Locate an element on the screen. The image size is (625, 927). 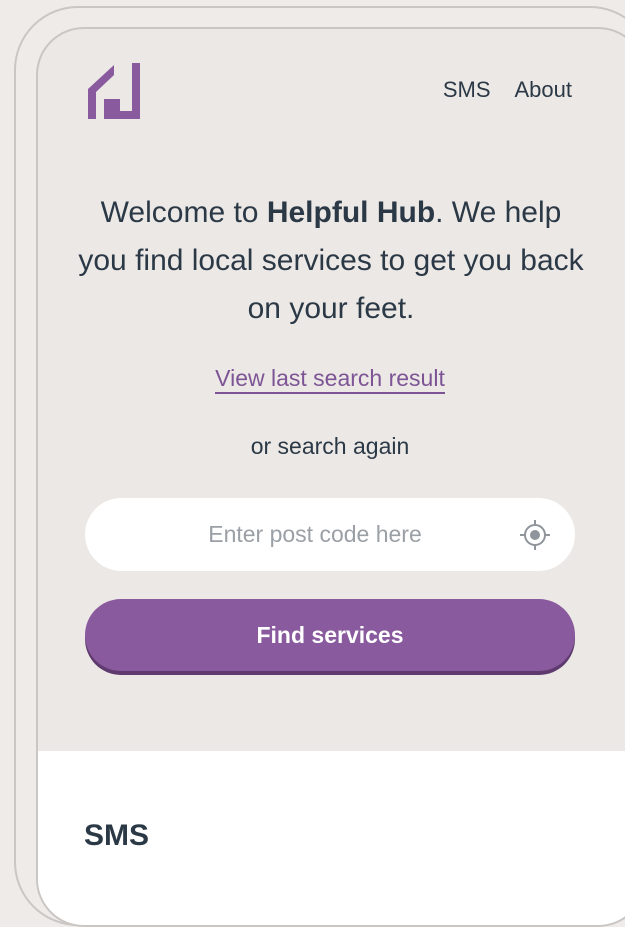
postcode-search-box is located at coordinates (330, 534).